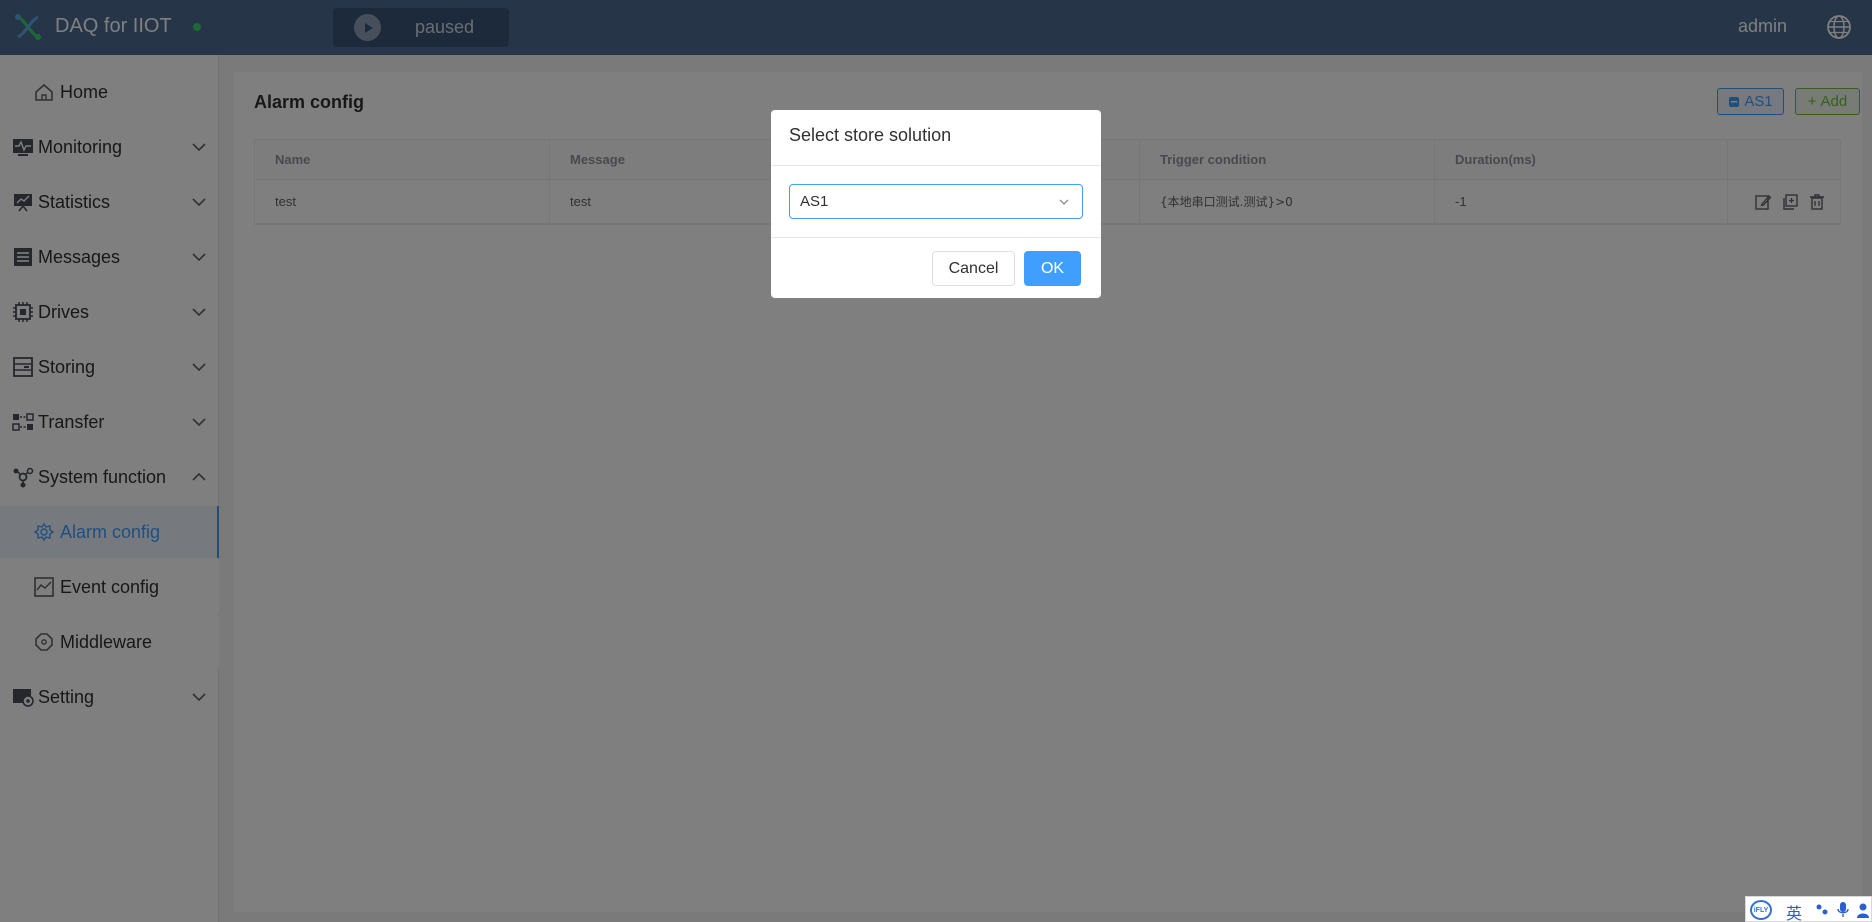 The image size is (1872, 922). I want to click on cancel-button: Cancel, so click(973, 268).